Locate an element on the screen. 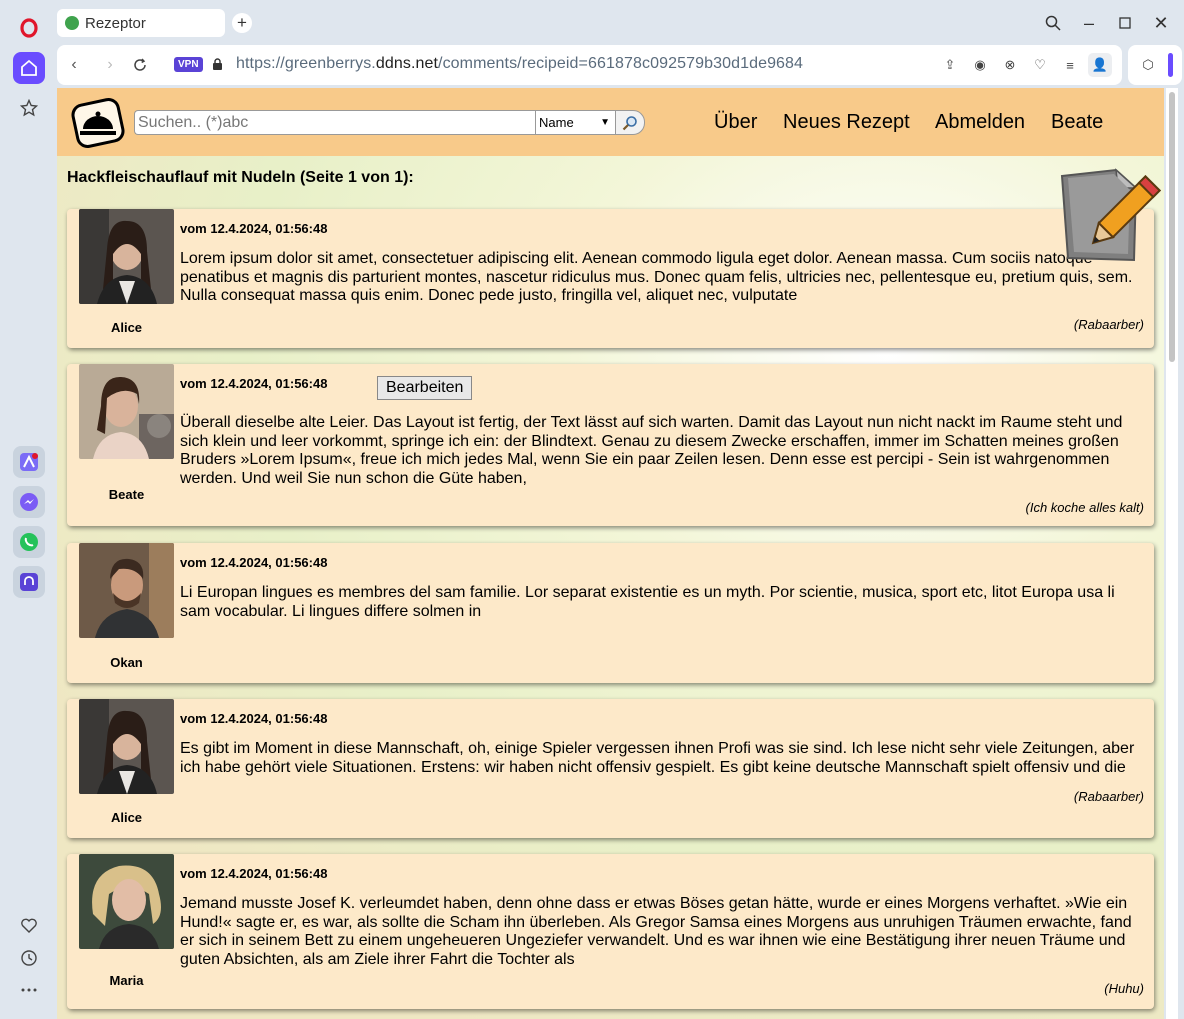  profile-icon: 👤 is located at coordinates (1100, 65).